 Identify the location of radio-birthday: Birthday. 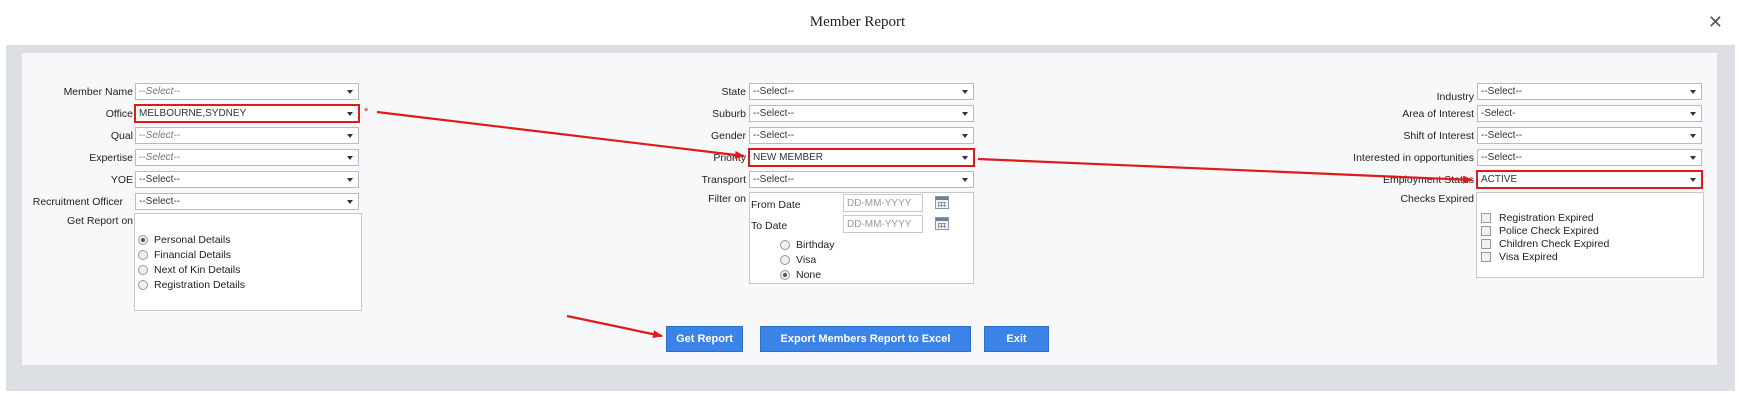
(807, 245).